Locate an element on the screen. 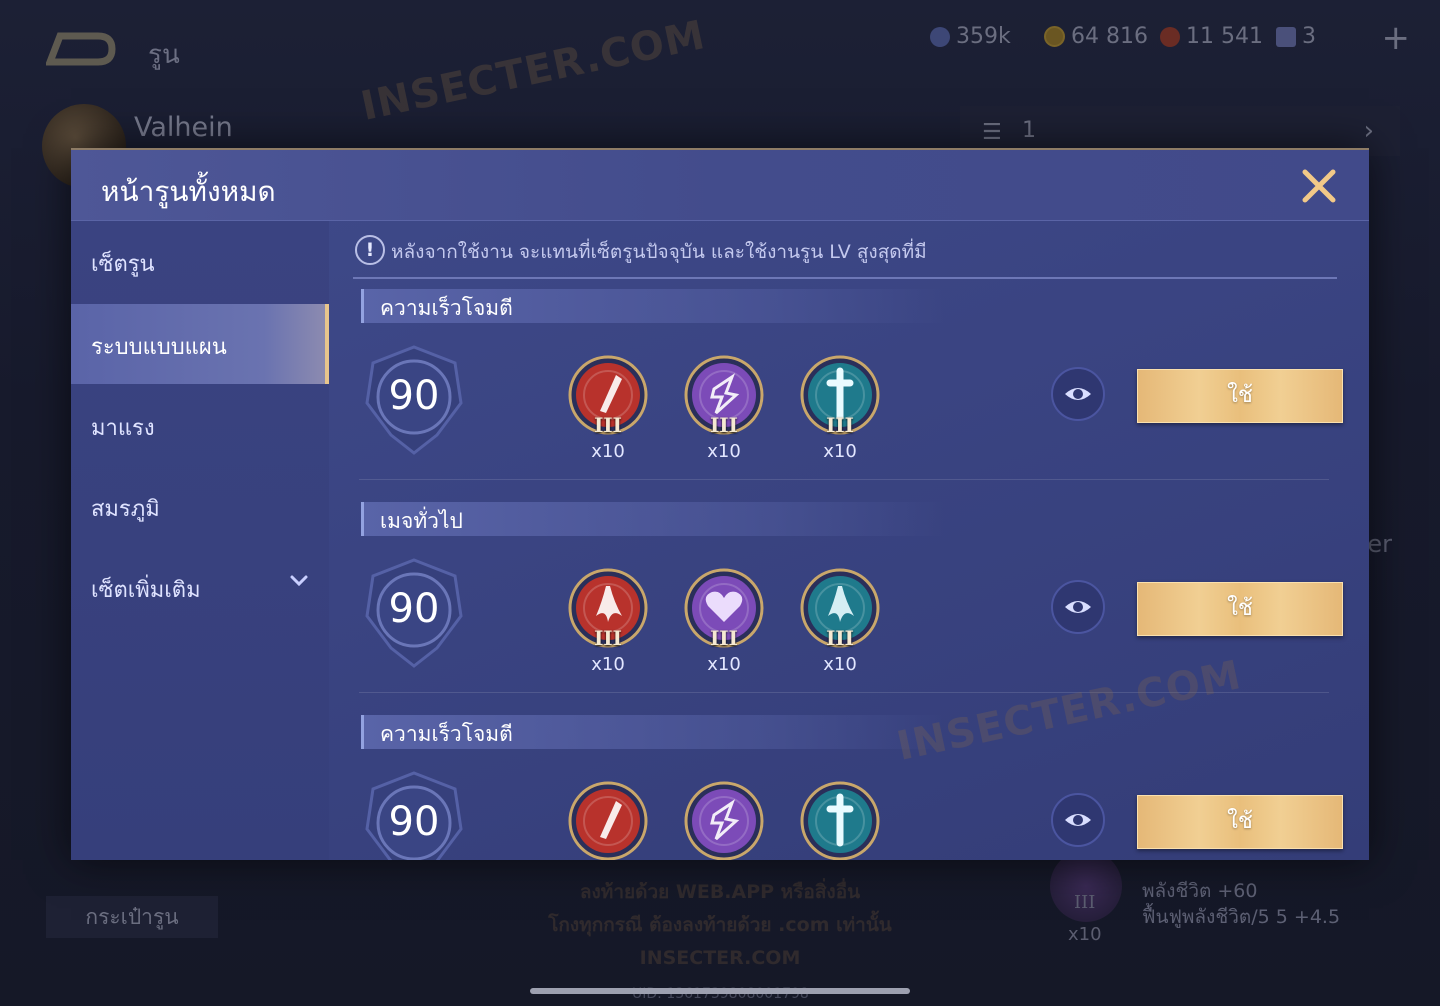  currency-voucher: 11 541 is located at coordinates (1211, 36).